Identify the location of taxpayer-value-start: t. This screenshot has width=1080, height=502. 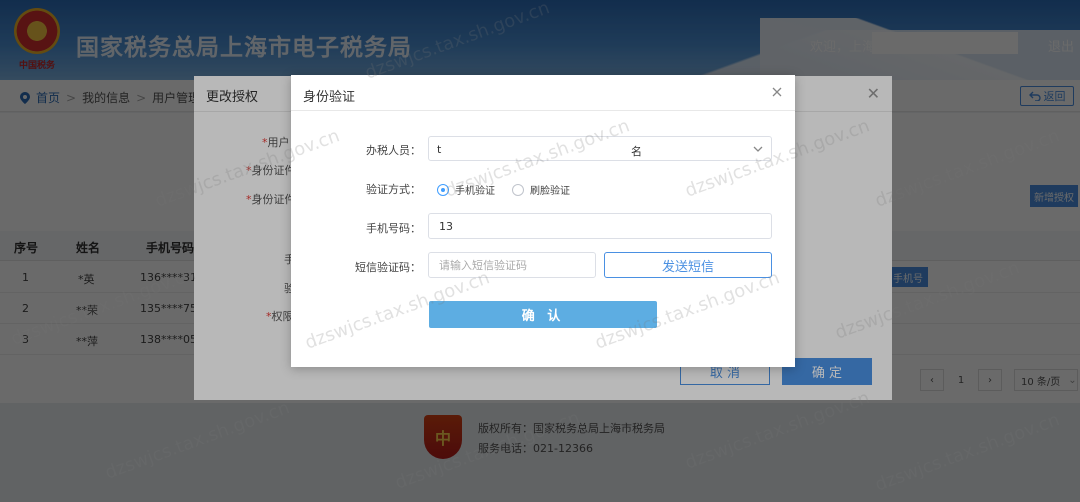
(439, 149).